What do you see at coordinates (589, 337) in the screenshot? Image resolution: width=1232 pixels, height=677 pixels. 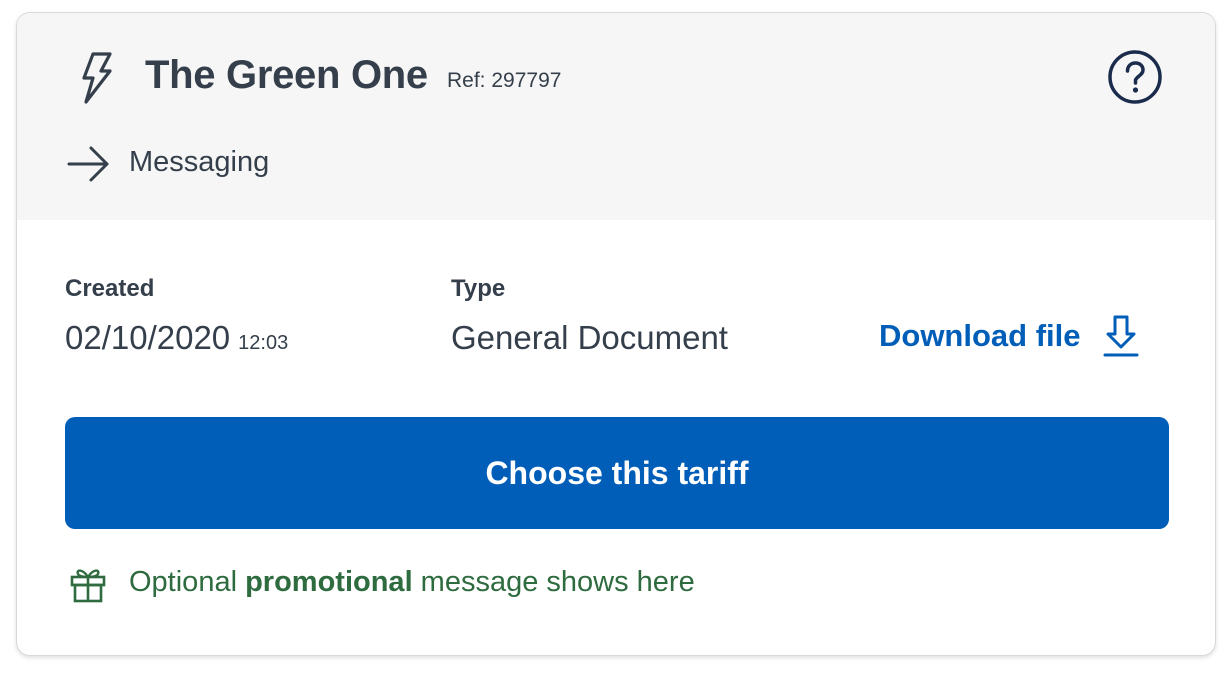 I see `type-value: General Document` at bounding box center [589, 337].